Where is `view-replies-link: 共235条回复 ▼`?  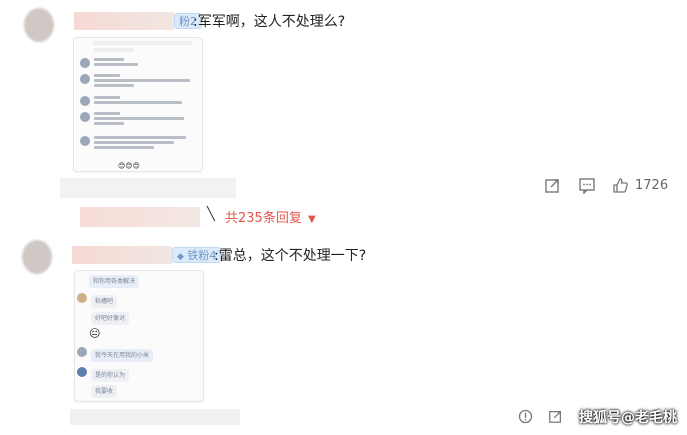 view-replies-link: 共235条回复 ▼ is located at coordinates (270, 216).